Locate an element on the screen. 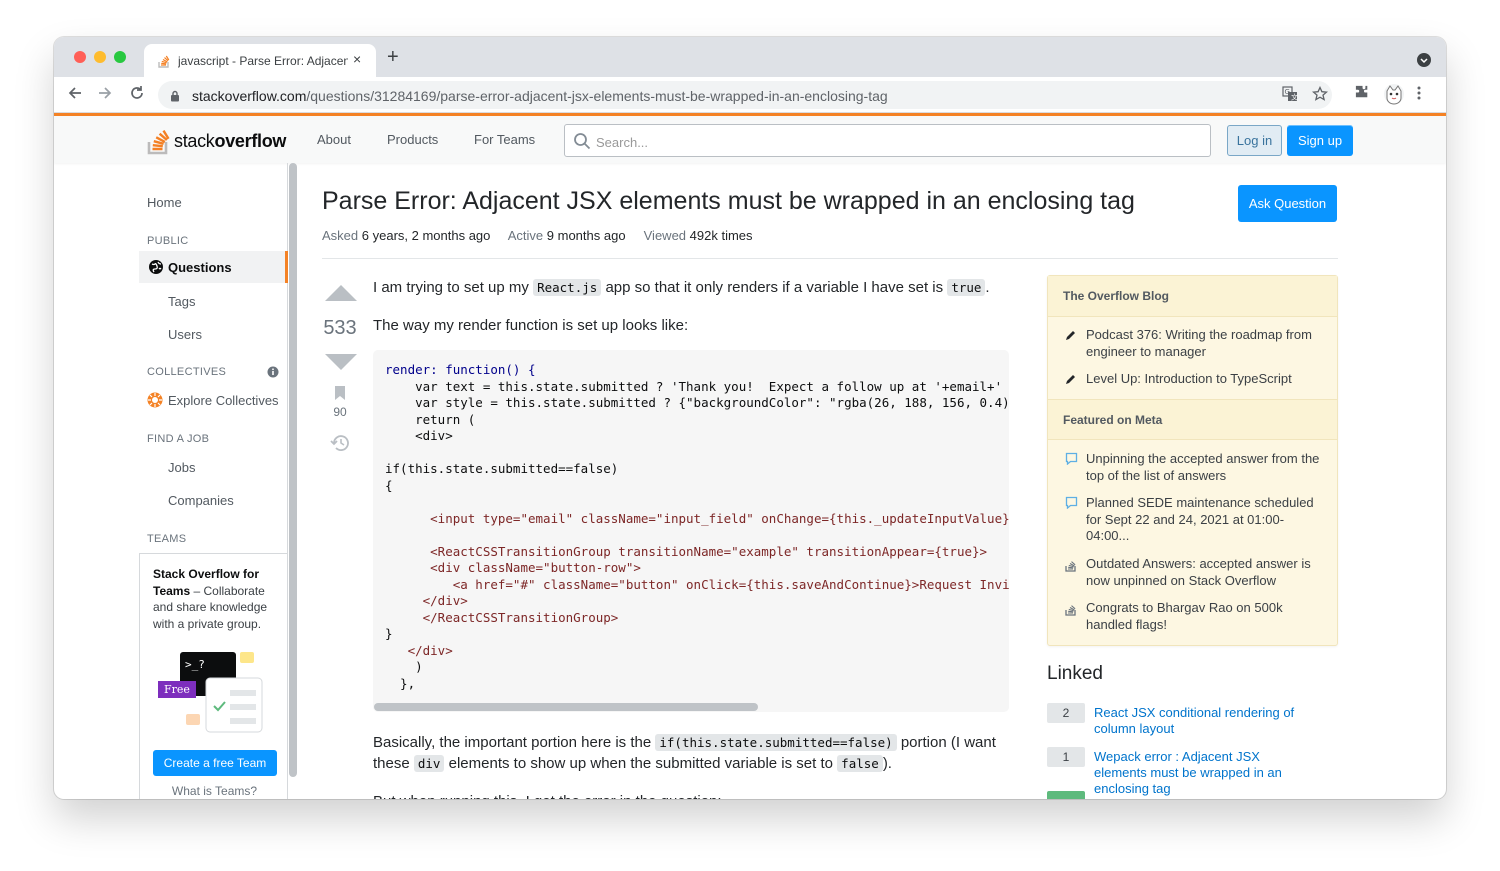 The height and width of the screenshot is (871, 1500). forward-icon is located at coordinates (105, 95).